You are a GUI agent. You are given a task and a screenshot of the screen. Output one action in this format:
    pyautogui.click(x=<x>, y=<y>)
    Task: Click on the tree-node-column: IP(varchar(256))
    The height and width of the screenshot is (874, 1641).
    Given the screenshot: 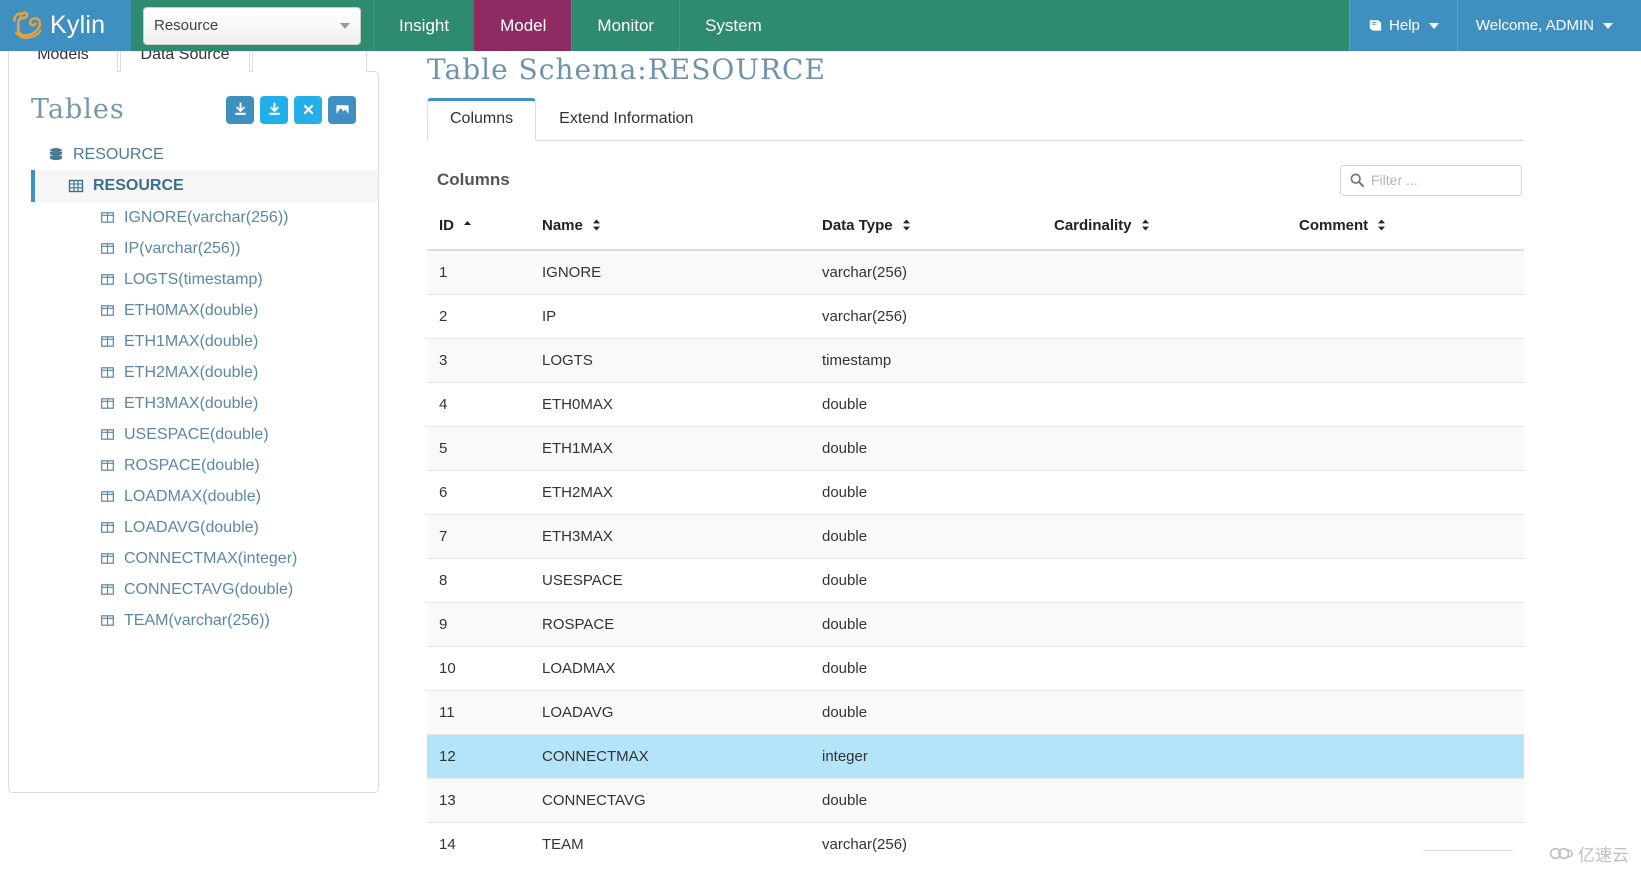 What is the action you would take?
    pyautogui.click(x=193, y=248)
    